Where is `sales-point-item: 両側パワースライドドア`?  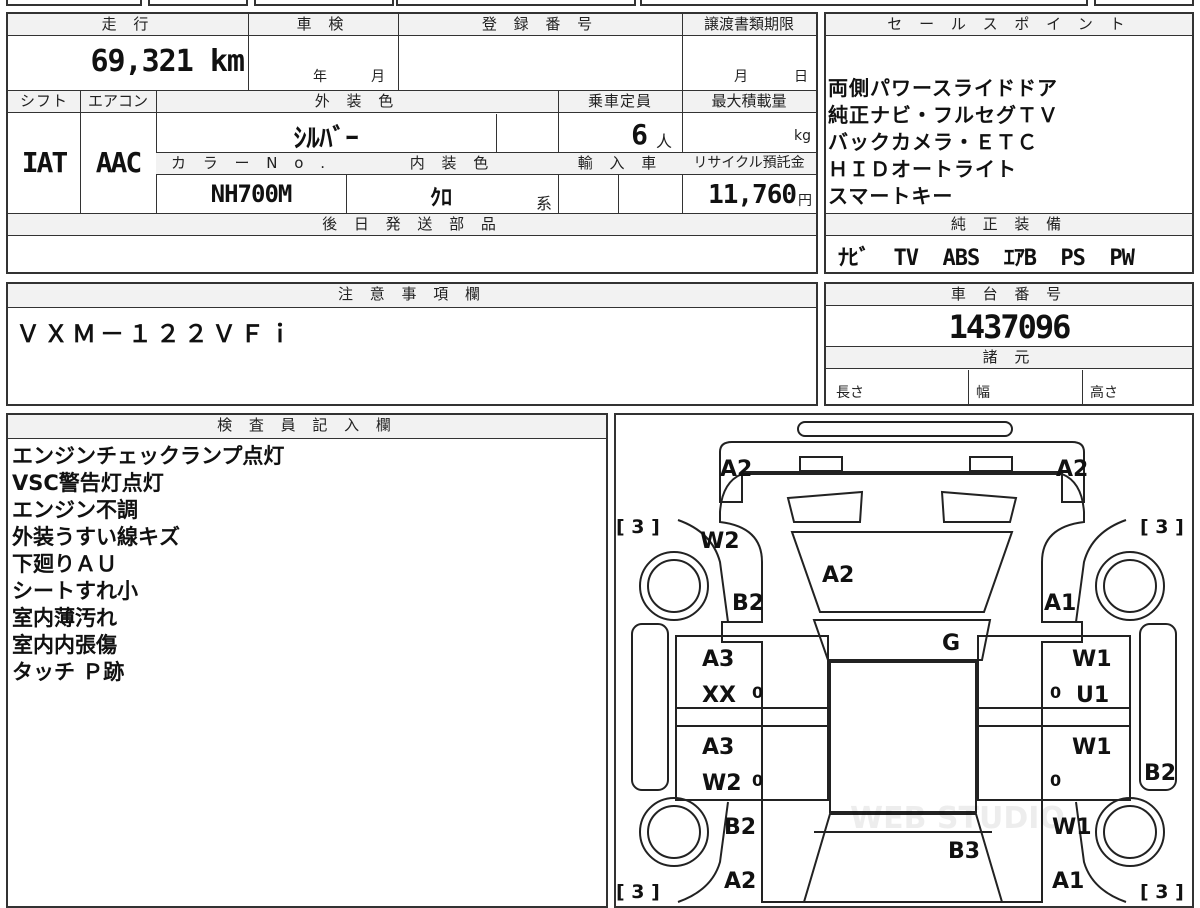 sales-point-item: 両側パワースライドドア is located at coordinates (943, 88).